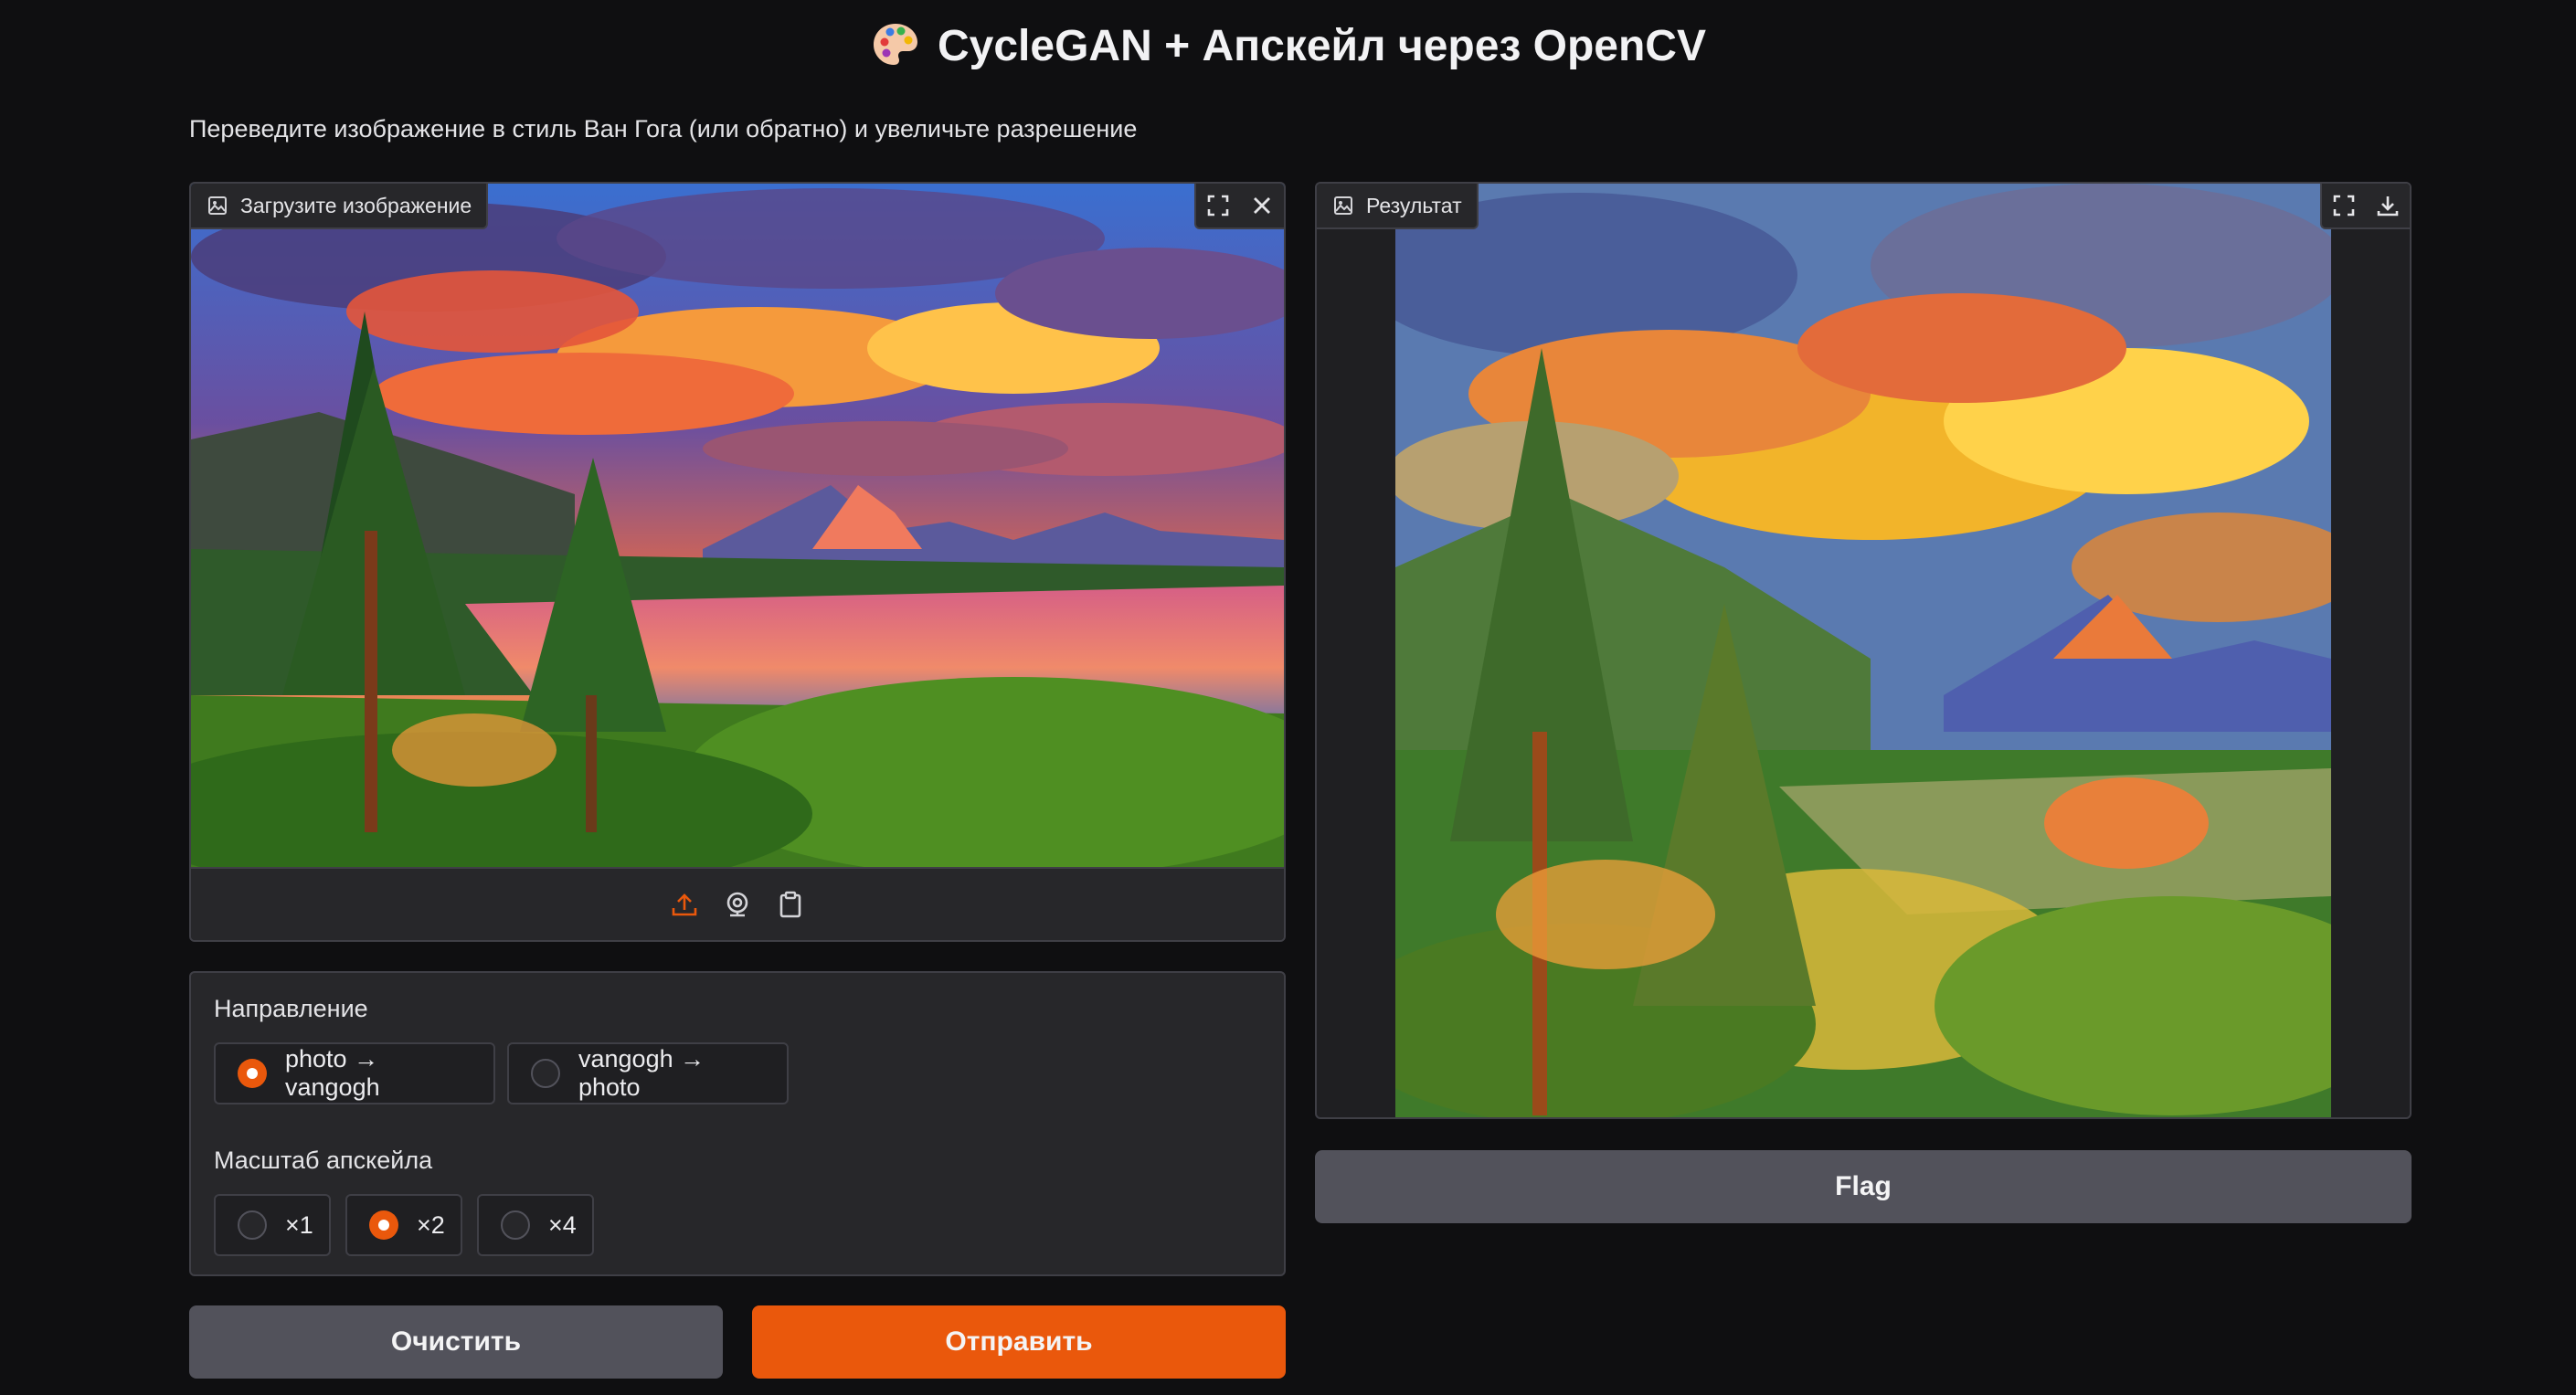 This screenshot has width=2576, height=1395. What do you see at coordinates (272, 1225) in the screenshot?
I see `upscale-option-x1: ×1` at bounding box center [272, 1225].